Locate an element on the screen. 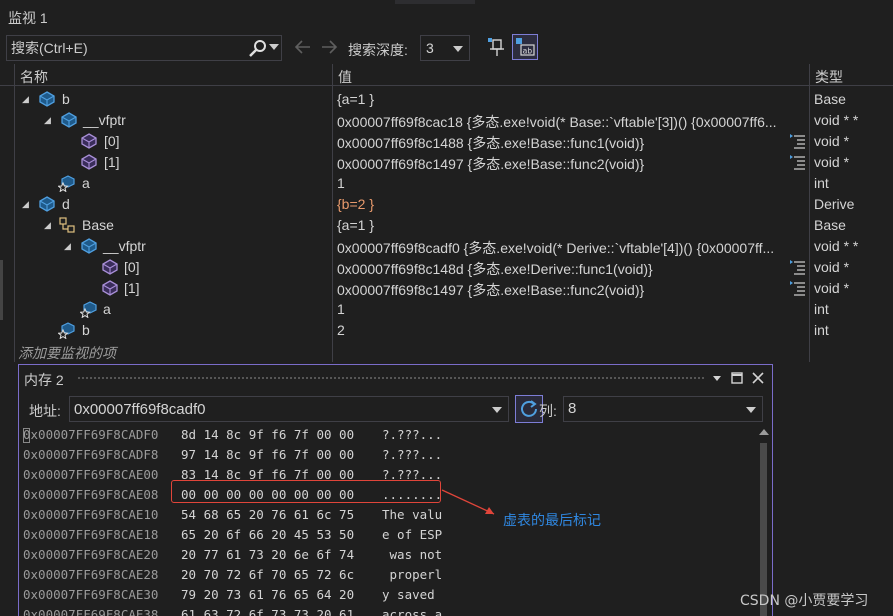 The image size is (893, 616). background-tab-strip is located at coordinates (435, 2).